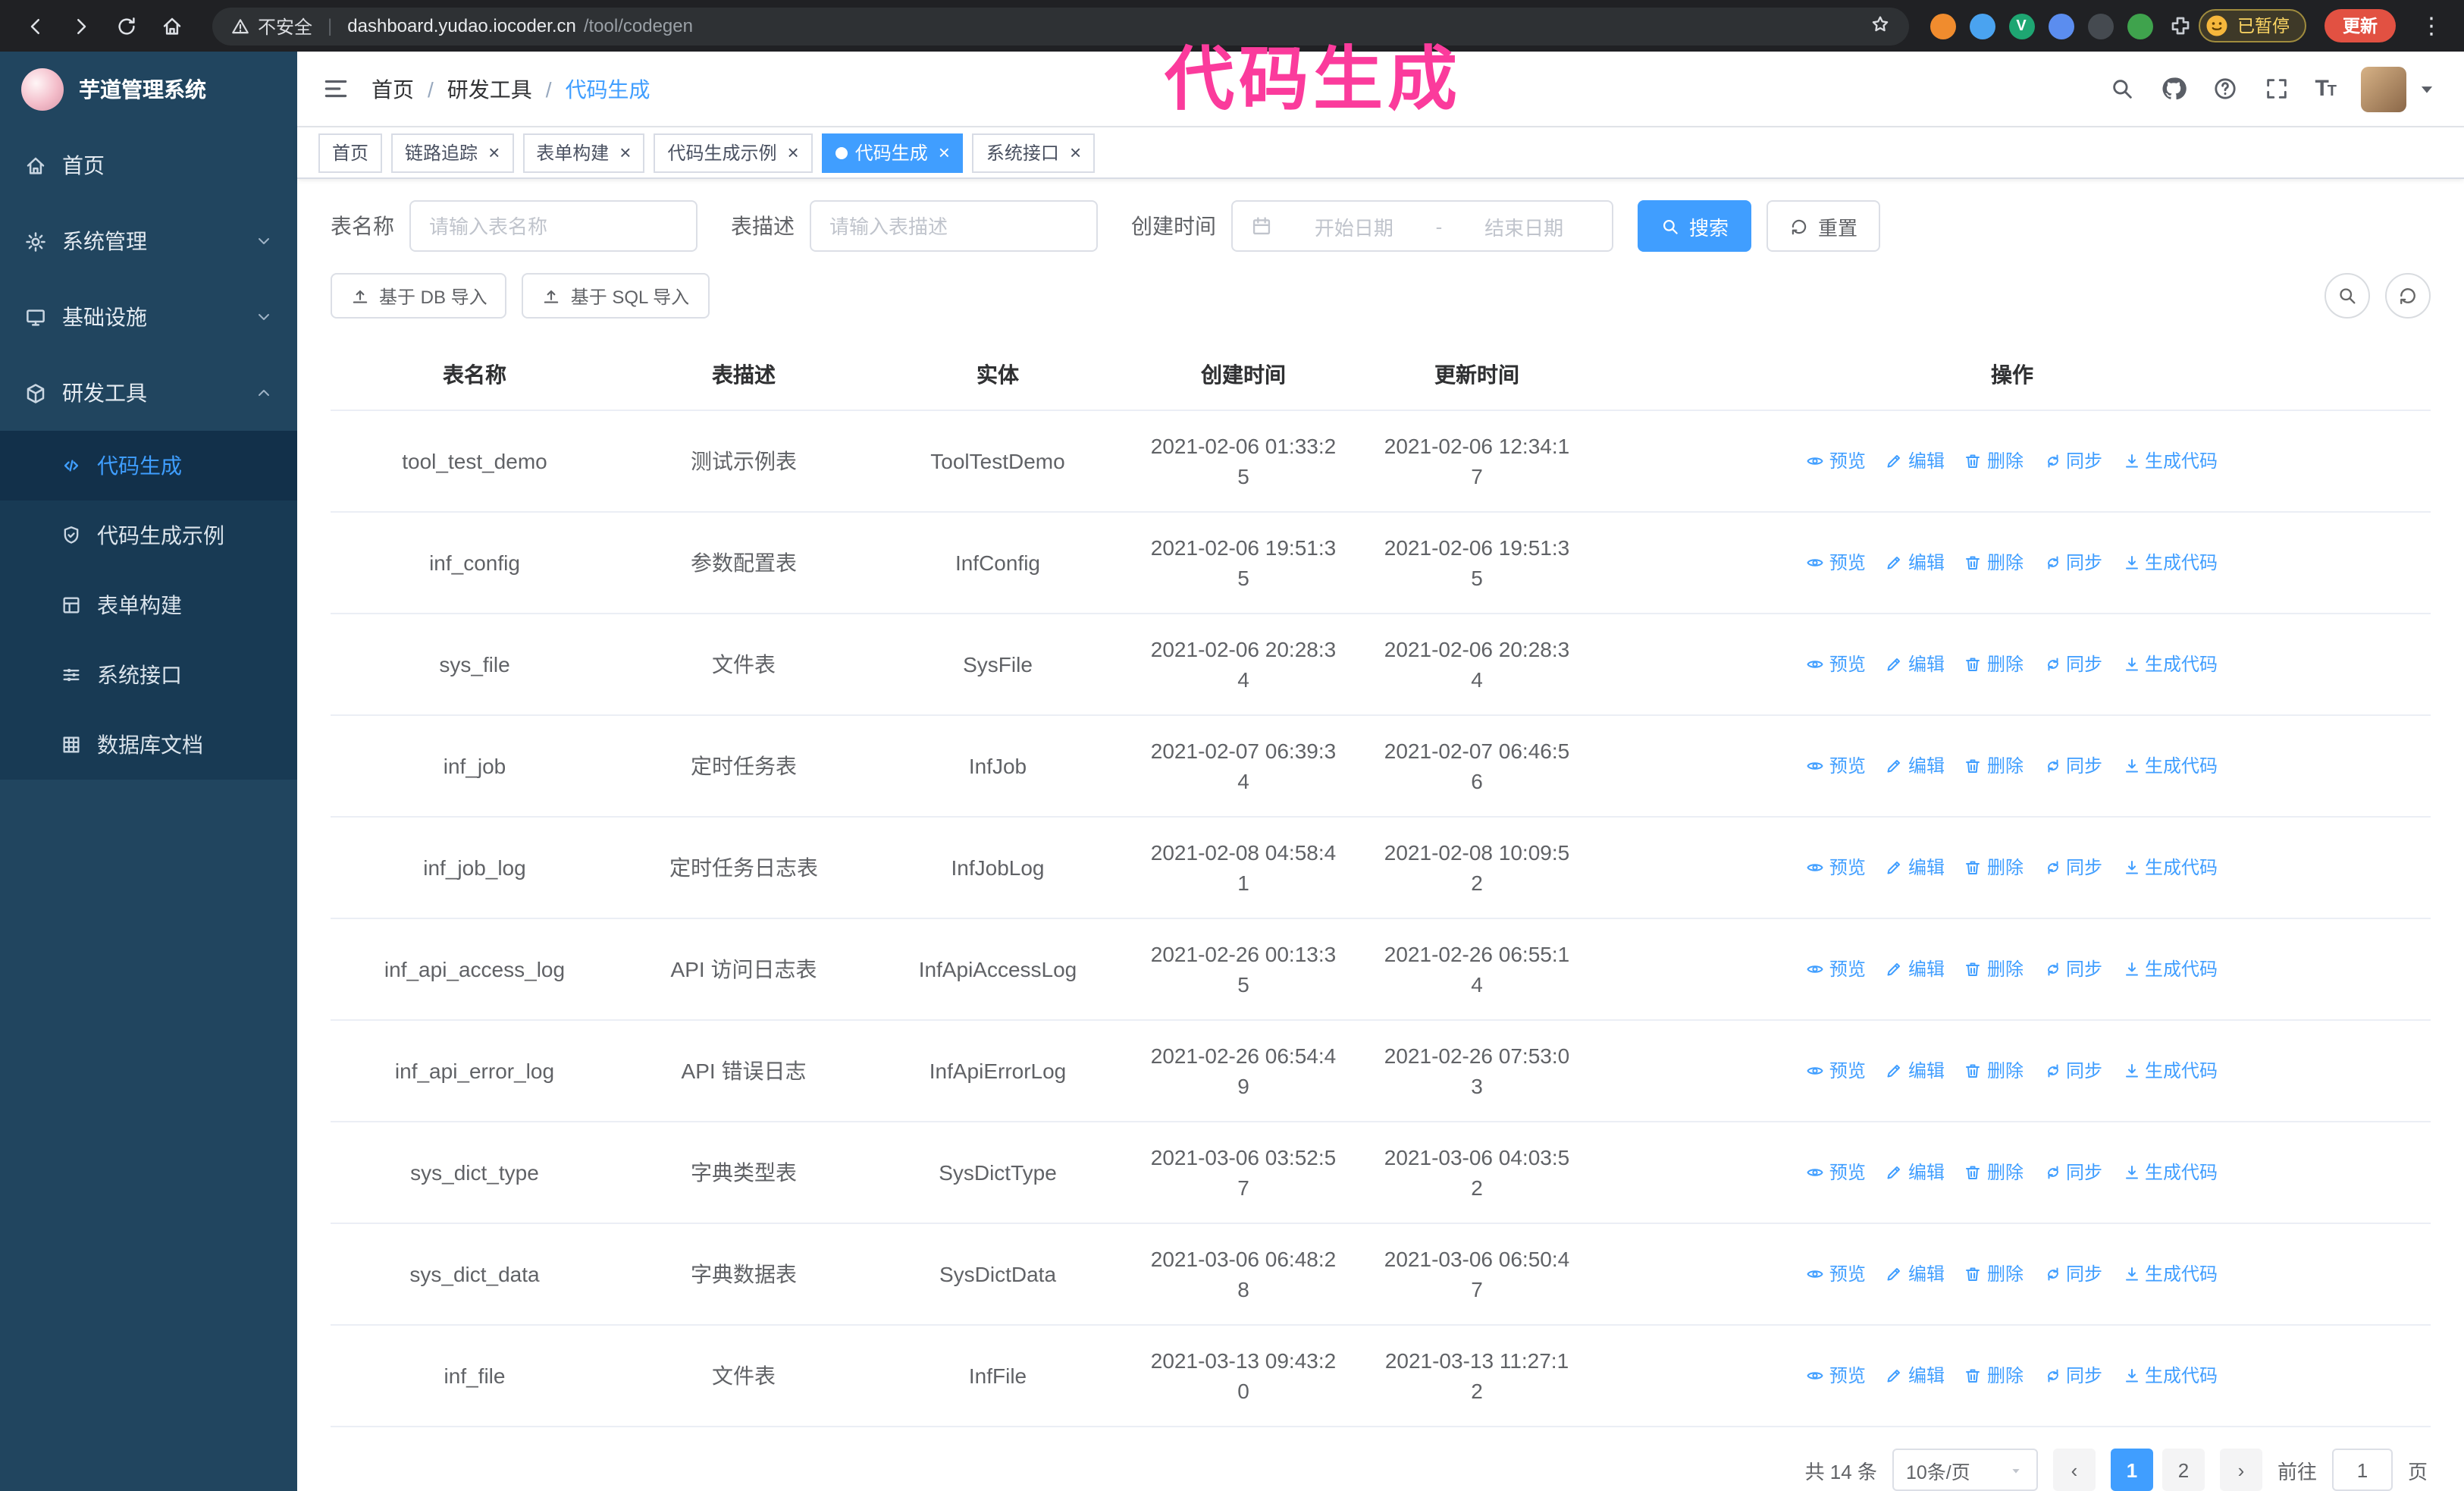 Image resolution: width=2464 pixels, height=1491 pixels. I want to click on next-page-button: ›, so click(2240, 1470).